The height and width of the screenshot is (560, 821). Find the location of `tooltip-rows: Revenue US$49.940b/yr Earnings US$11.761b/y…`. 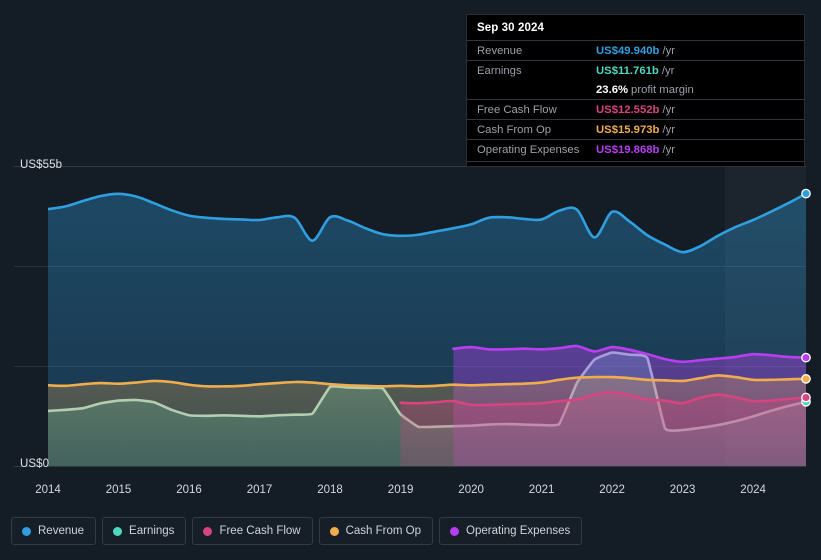

tooltip-rows: Revenue US$49.940b/yr Earnings US$11.761b/y… is located at coordinates (635, 99).